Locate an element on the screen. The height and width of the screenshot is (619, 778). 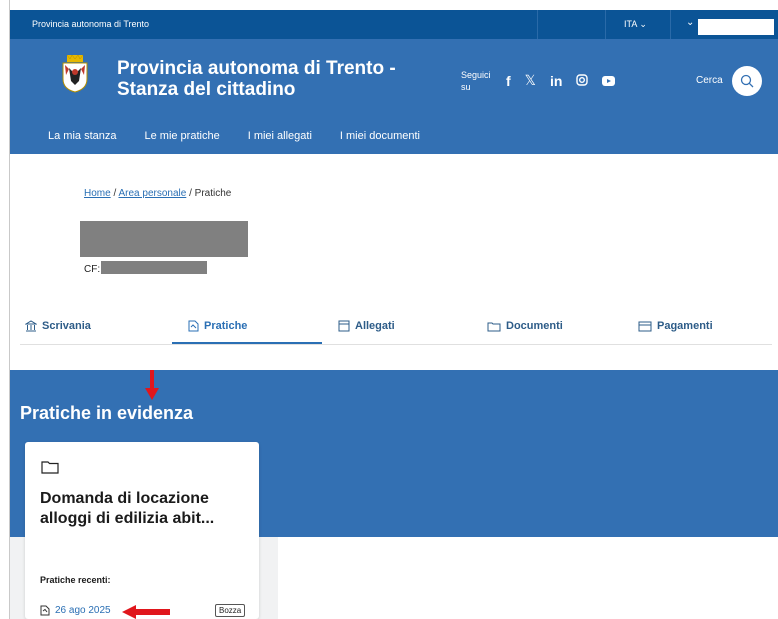
cf-label: CF: is located at coordinates (92, 269).